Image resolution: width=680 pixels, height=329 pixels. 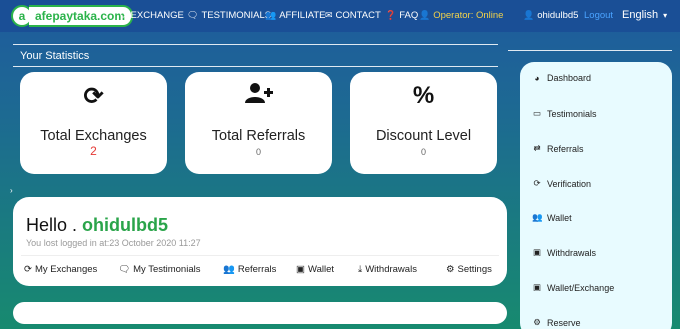 I want to click on link-my-testimonials: 🗨 My Testimonials, so click(x=159, y=269).